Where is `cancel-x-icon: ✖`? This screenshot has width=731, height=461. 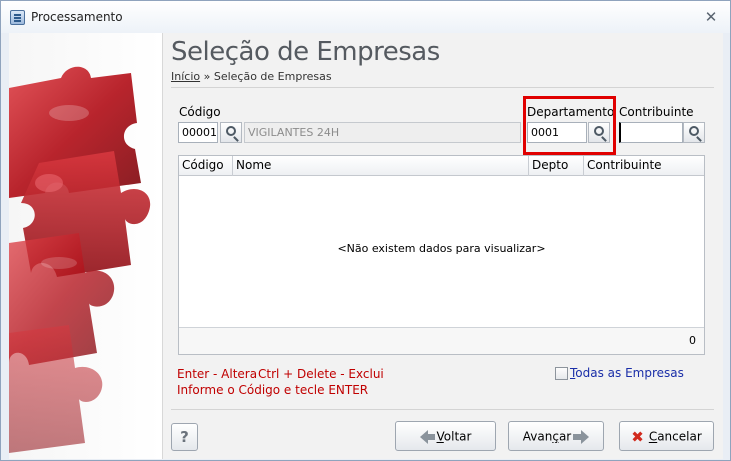
cancel-x-icon: ✖ is located at coordinates (637, 436).